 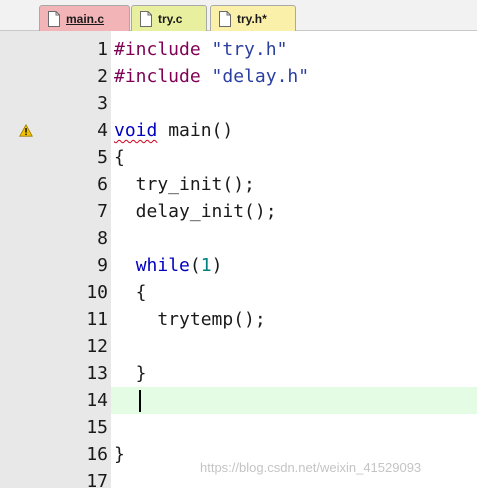 What do you see at coordinates (238, 292) in the screenshot?
I see `code-line: 10 {` at bounding box center [238, 292].